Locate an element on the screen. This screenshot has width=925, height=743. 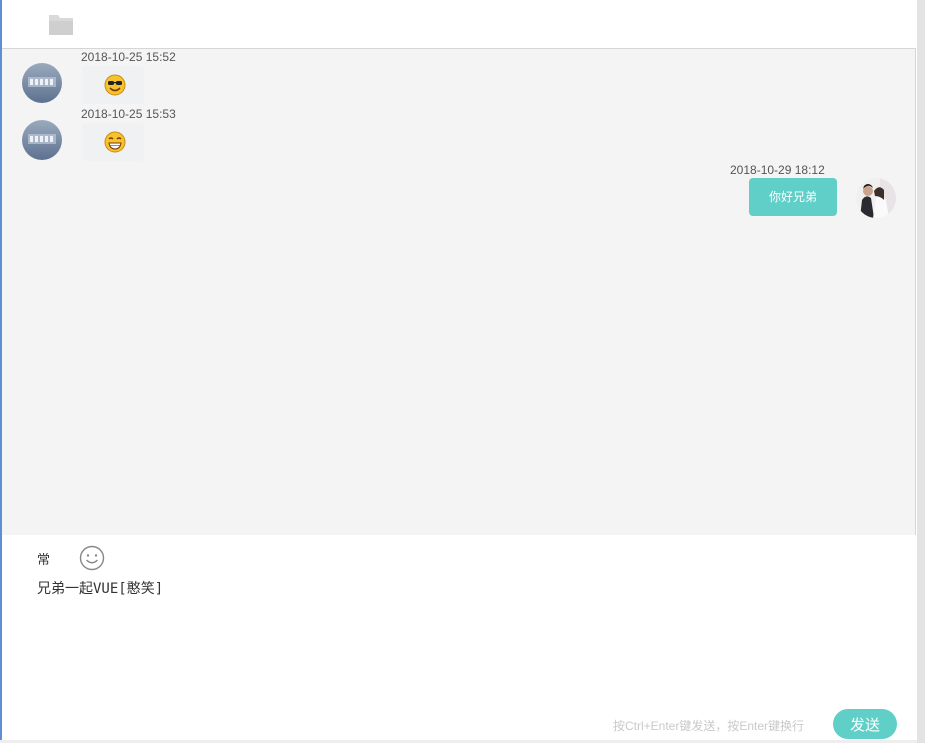
send-shortcut-hint: 按Ctrl+Enter键发送，按Enter键换行 is located at coordinates (709, 726).